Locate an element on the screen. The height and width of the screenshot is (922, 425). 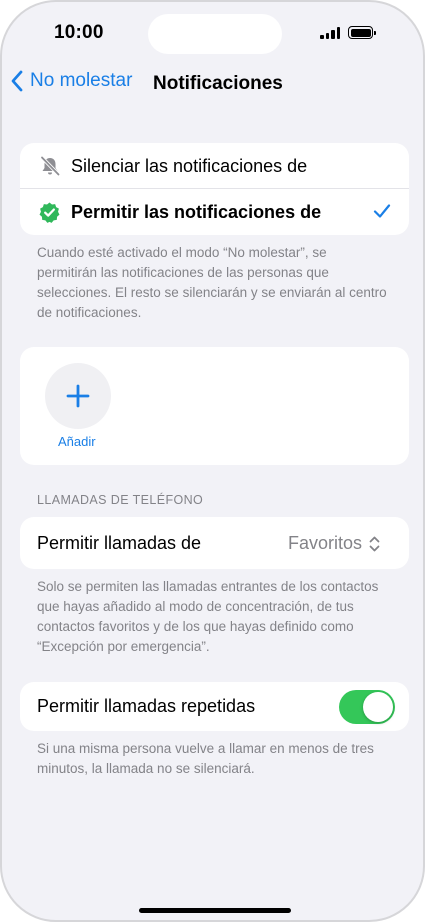
bell-slash-icon is located at coordinates (50, 166).